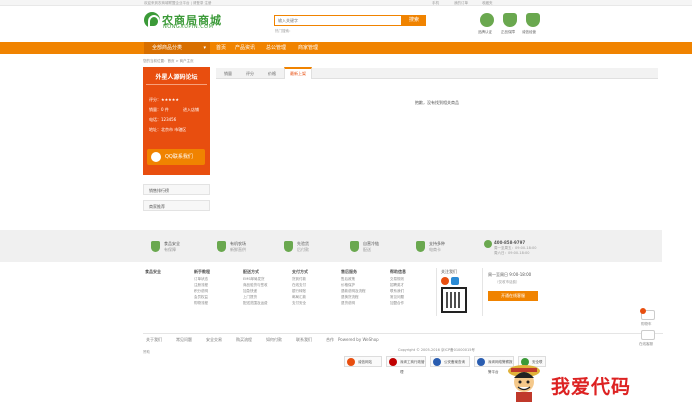 The width and height of the screenshot is (692, 411). Describe the element at coordinates (284, 31) in the screenshot. I see `hot-search-label: 热门搜索：` at that location.